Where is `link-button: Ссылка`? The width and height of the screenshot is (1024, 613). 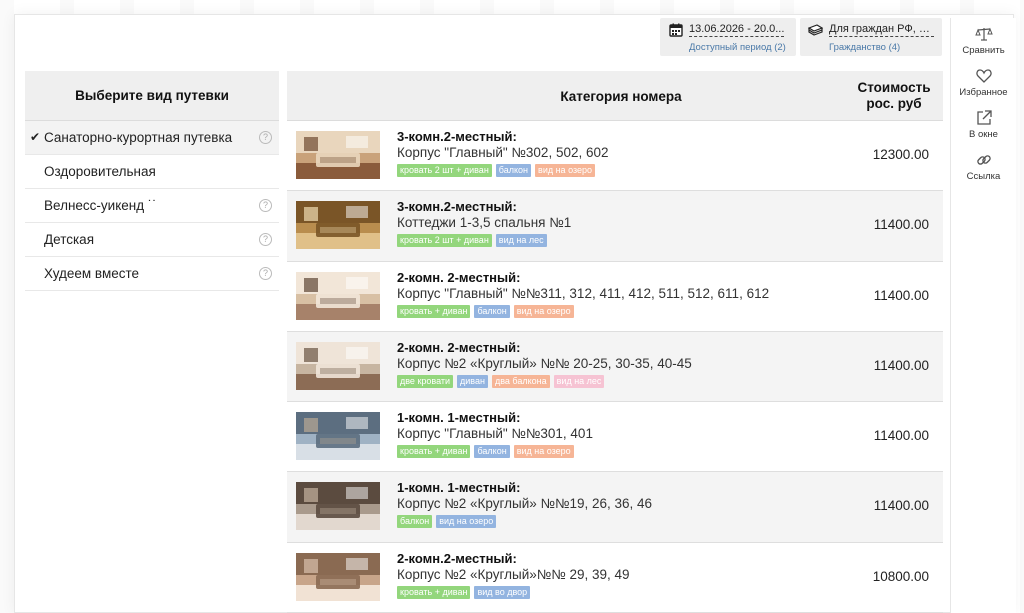 link-button: Ссылка is located at coordinates (983, 166).